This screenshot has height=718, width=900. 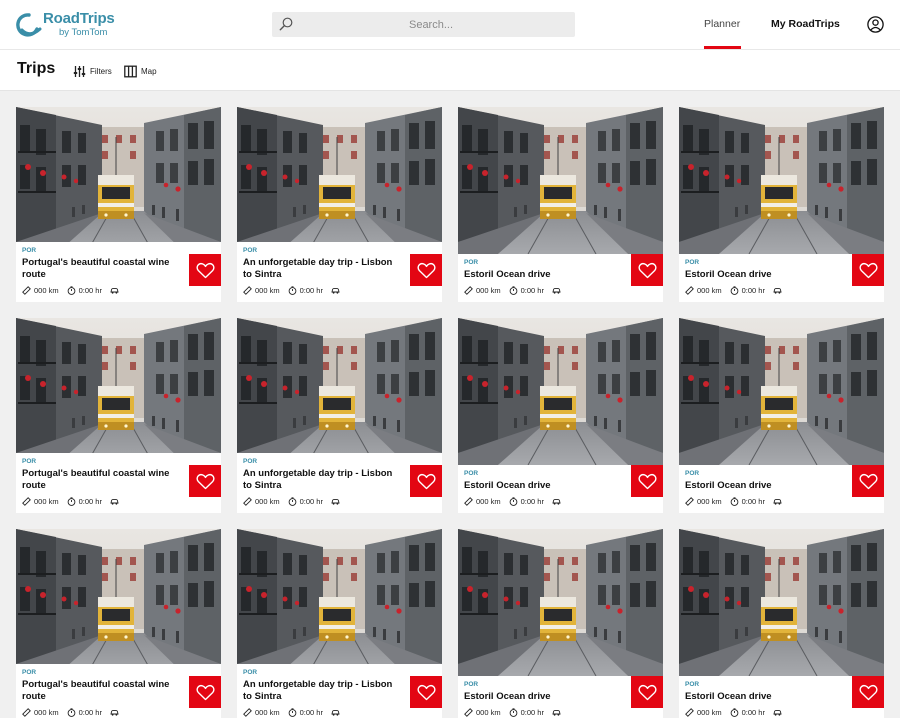 What do you see at coordinates (805, 24) in the screenshot?
I see `nav-my-roadtrips: My RoadTrips` at bounding box center [805, 24].